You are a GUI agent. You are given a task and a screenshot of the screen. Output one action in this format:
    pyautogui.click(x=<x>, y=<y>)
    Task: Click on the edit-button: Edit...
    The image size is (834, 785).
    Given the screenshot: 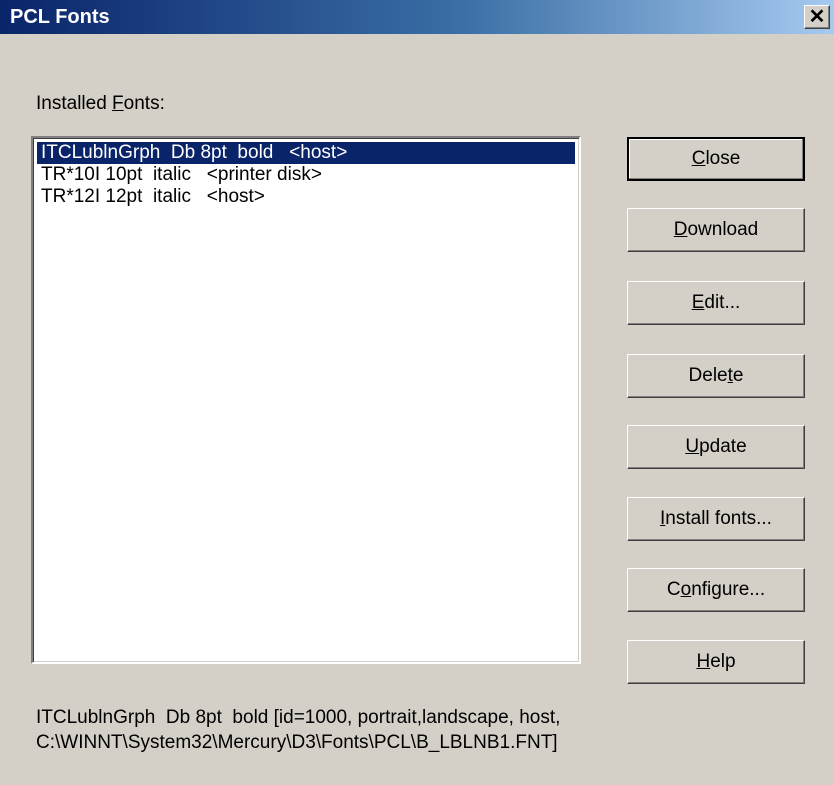 What is the action you would take?
    pyautogui.click(x=716, y=303)
    